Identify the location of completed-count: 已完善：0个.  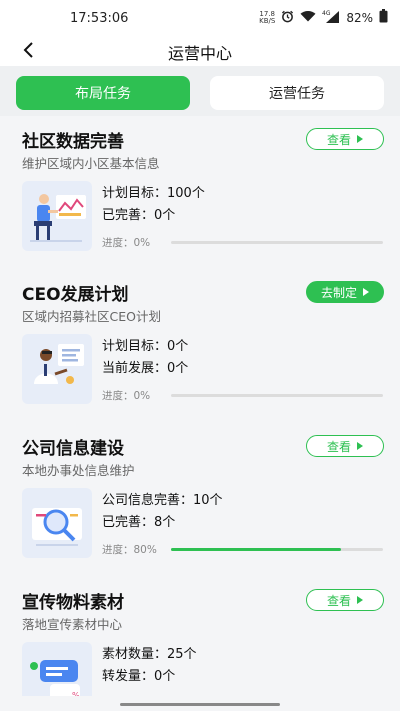
(139, 215).